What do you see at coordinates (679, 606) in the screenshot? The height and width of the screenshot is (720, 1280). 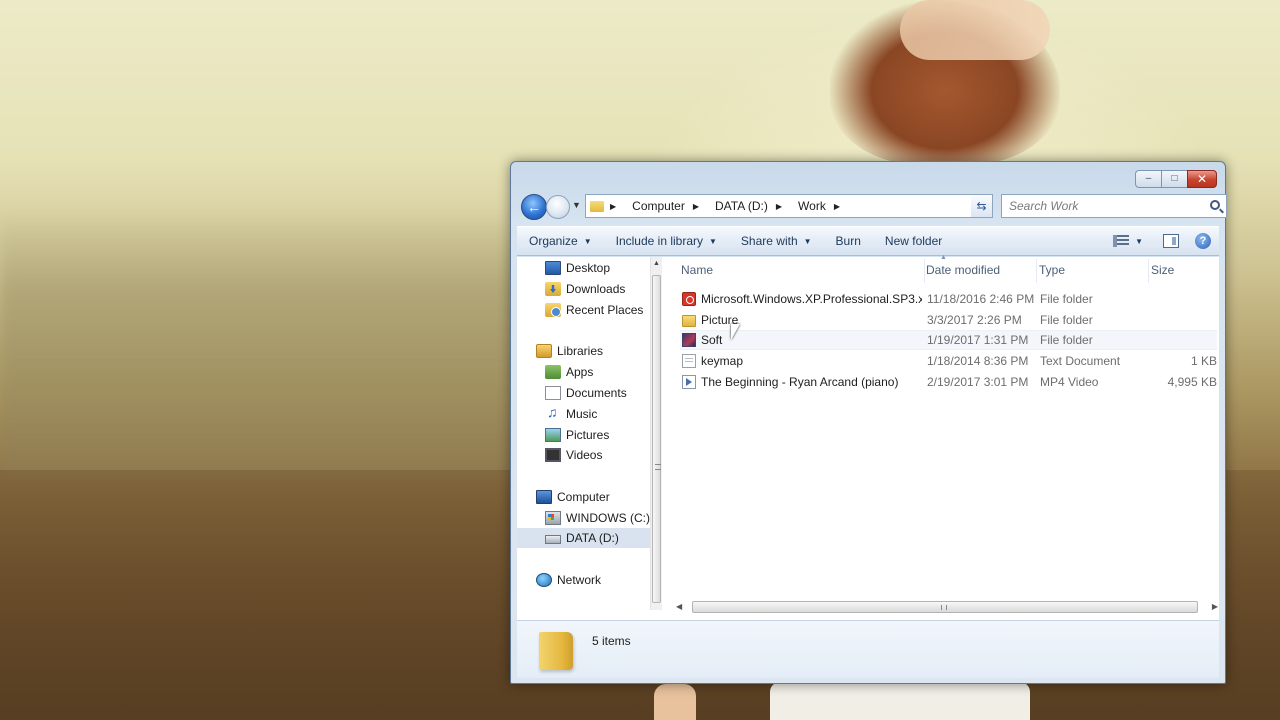 I see `scroll-left-icon: ◀` at bounding box center [679, 606].